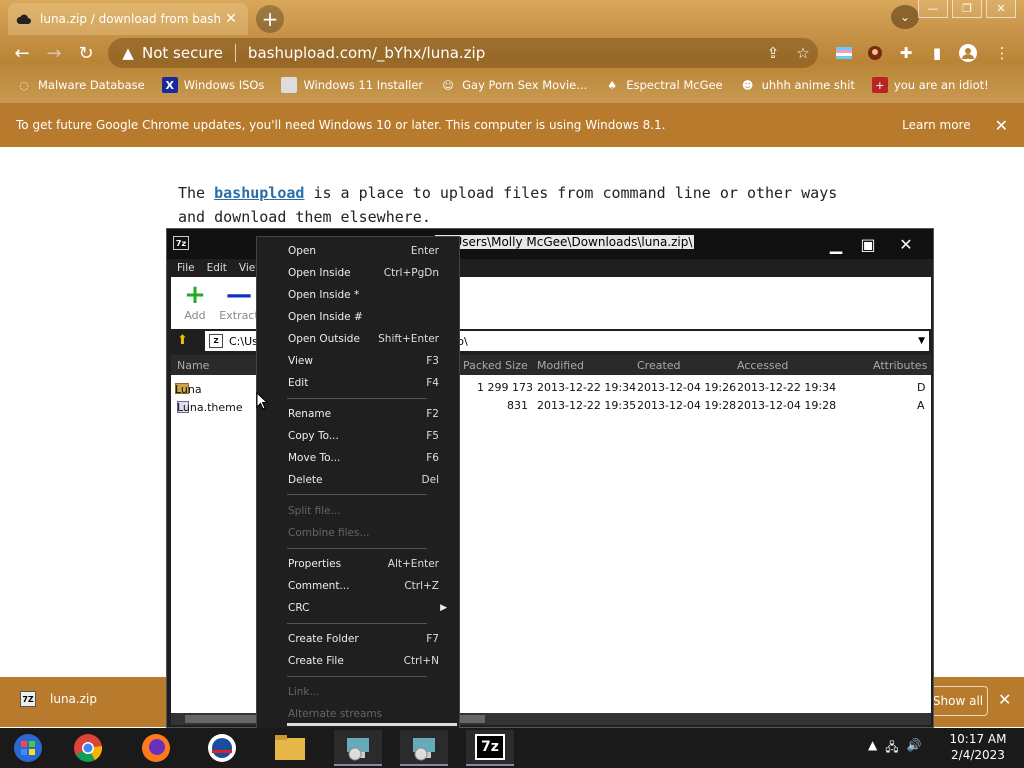 The height and width of the screenshot is (768, 1024). What do you see at coordinates (937, 53) in the screenshot?
I see `side-panel-icon: ▮` at bounding box center [937, 53].